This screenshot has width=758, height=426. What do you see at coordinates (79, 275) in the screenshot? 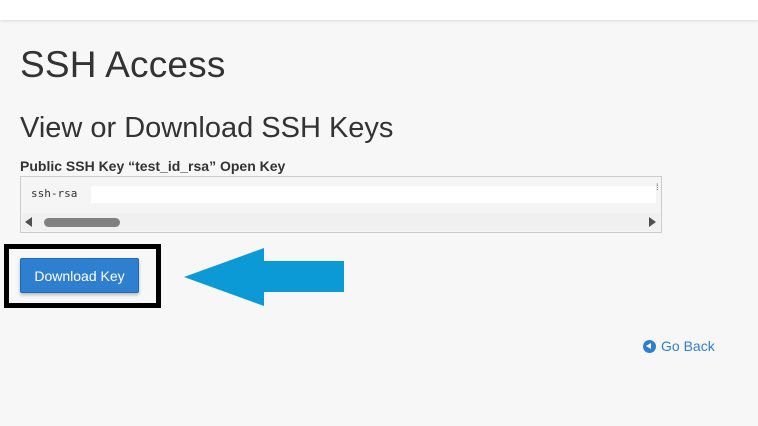
I see `download-key-button: Download Key` at bounding box center [79, 275].